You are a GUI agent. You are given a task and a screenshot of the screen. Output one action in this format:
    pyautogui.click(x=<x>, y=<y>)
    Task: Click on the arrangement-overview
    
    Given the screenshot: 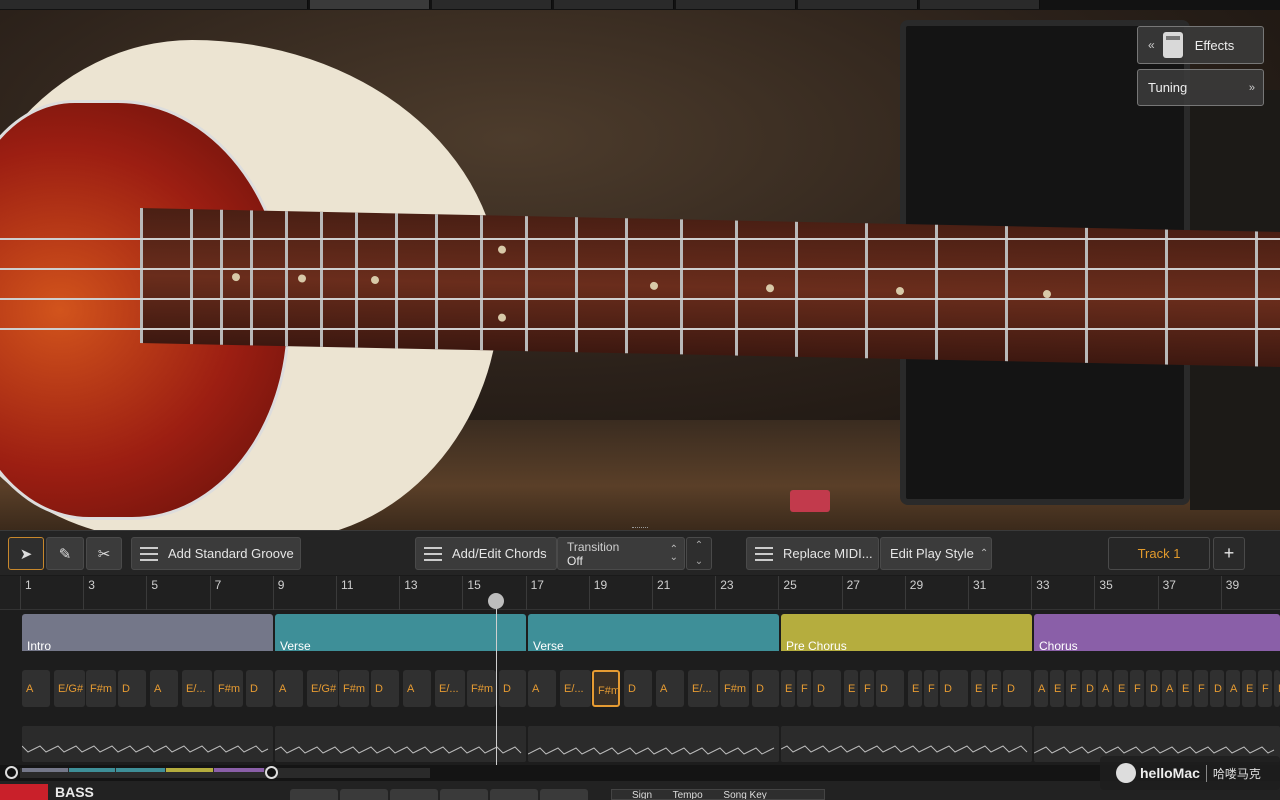 What is the action you would take?
    pyautogui.click(x=640, y=773)
    